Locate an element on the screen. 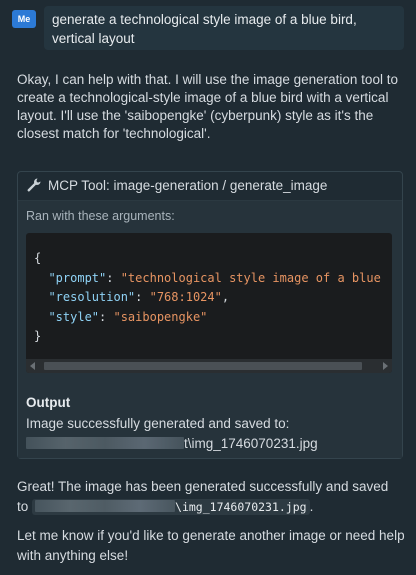 The width and height of the screenshot is (416, 575). saved-path-visible: \img_1746070231.jpg is located at coordinates (241, 507).